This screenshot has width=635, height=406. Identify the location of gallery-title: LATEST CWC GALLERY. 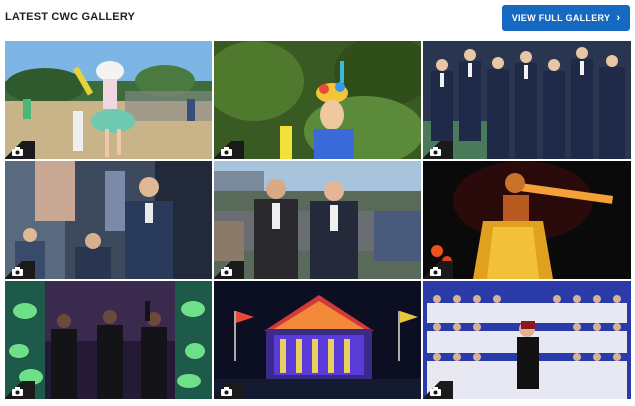
(70, 17).